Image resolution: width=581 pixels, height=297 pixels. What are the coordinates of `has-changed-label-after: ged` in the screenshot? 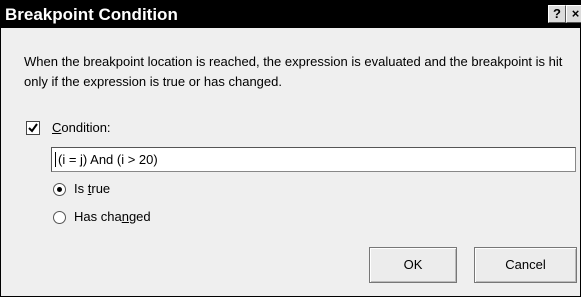 It's located at (139, 216).